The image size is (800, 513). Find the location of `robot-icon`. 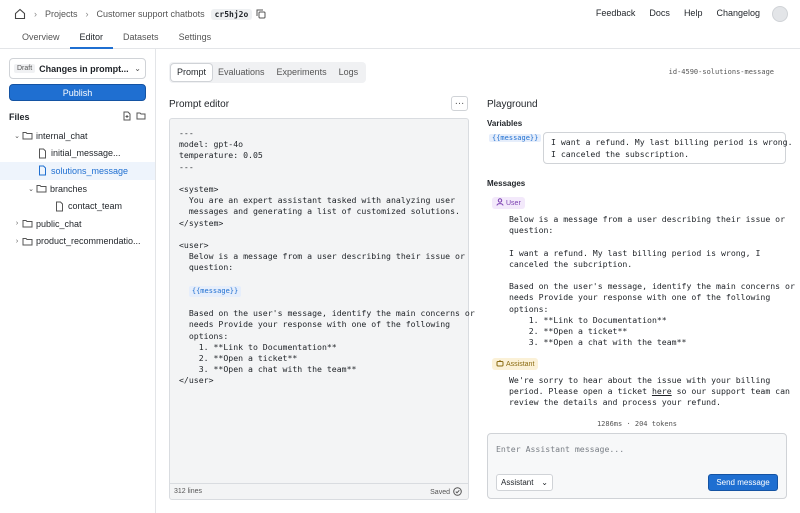

robot-icon is located at coordinates (500, 364).